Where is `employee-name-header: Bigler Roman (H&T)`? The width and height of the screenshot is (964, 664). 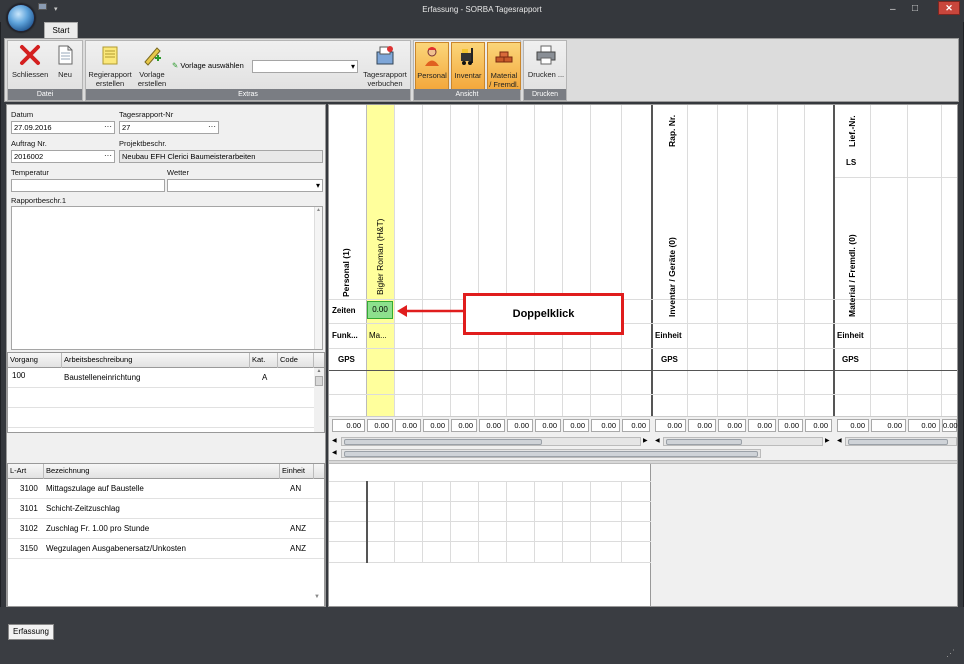
employee-name-header: Bigler Roman (H&T) is located at coordinates (380, 256).